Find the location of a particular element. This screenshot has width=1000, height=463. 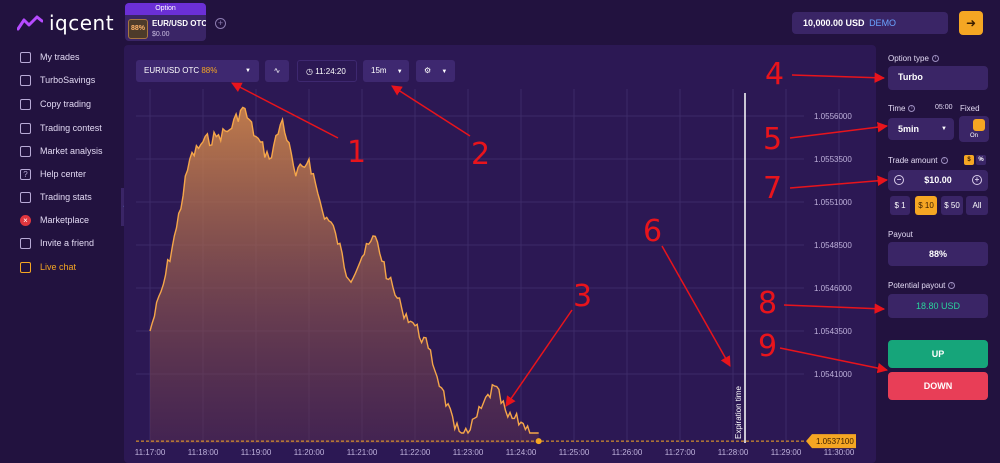

sidebar-item-label: My trades is located at coordinates (60, 57).